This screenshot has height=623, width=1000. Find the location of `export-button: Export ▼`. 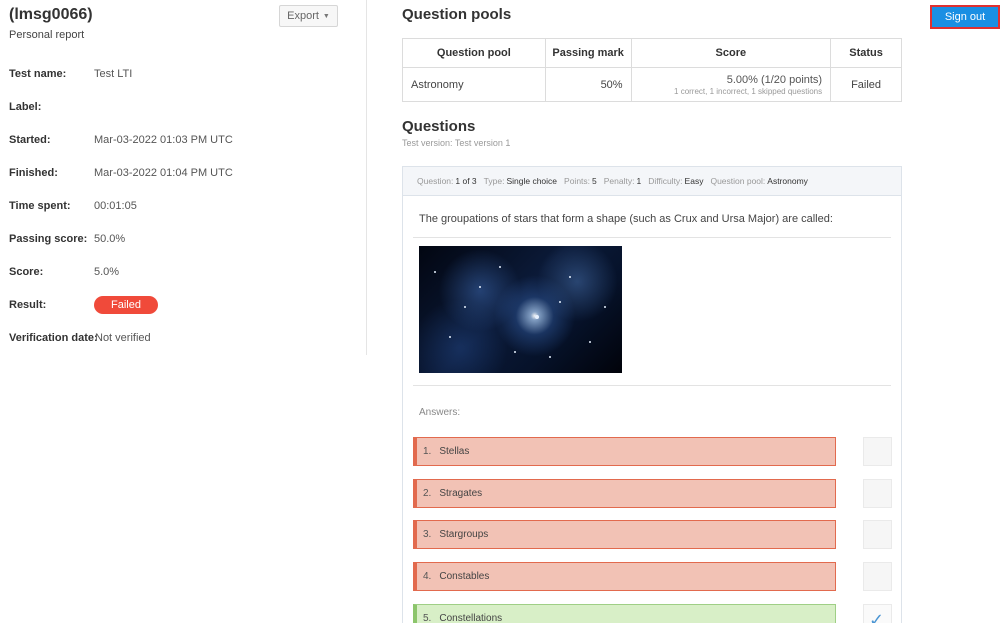

export-button: Export ▼ is located at coordinates (308, 16).